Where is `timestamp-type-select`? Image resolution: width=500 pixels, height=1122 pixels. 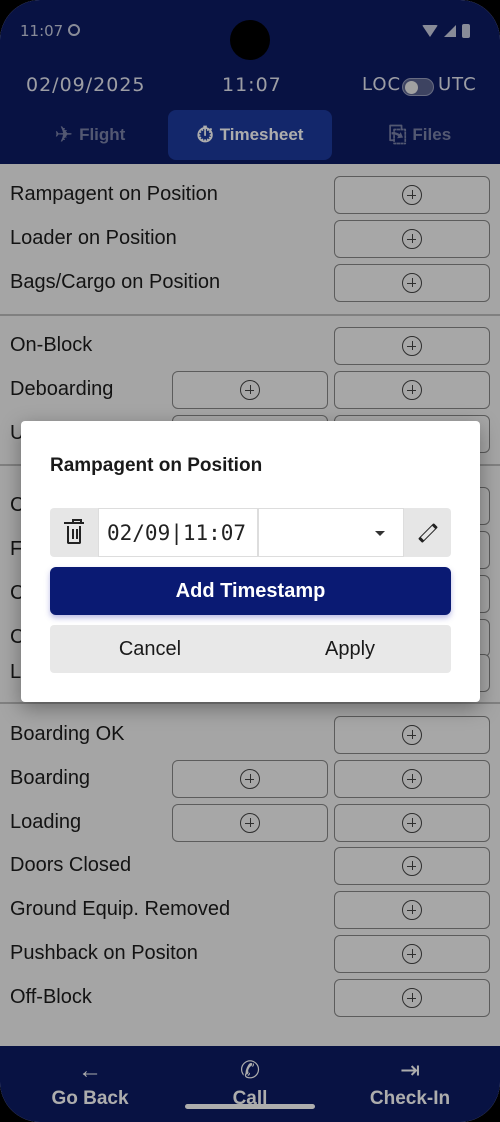 timestamp-type-select is located at coordinates (331, 532).